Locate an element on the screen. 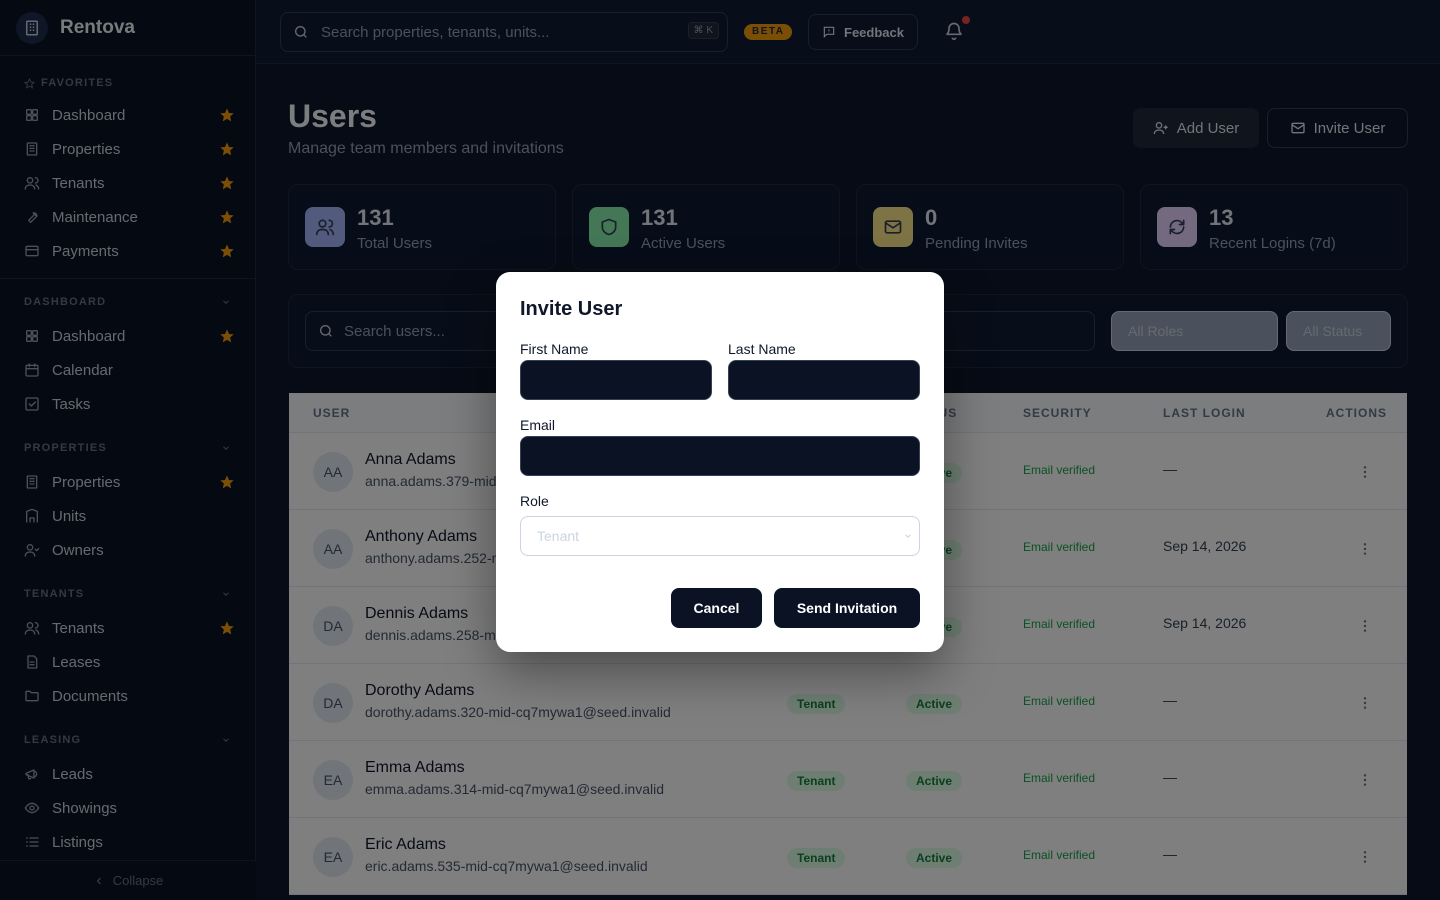 The height and width of the screenshot is (900, 1440). cancel-button: Cancel is located at coordinates (716, 608).